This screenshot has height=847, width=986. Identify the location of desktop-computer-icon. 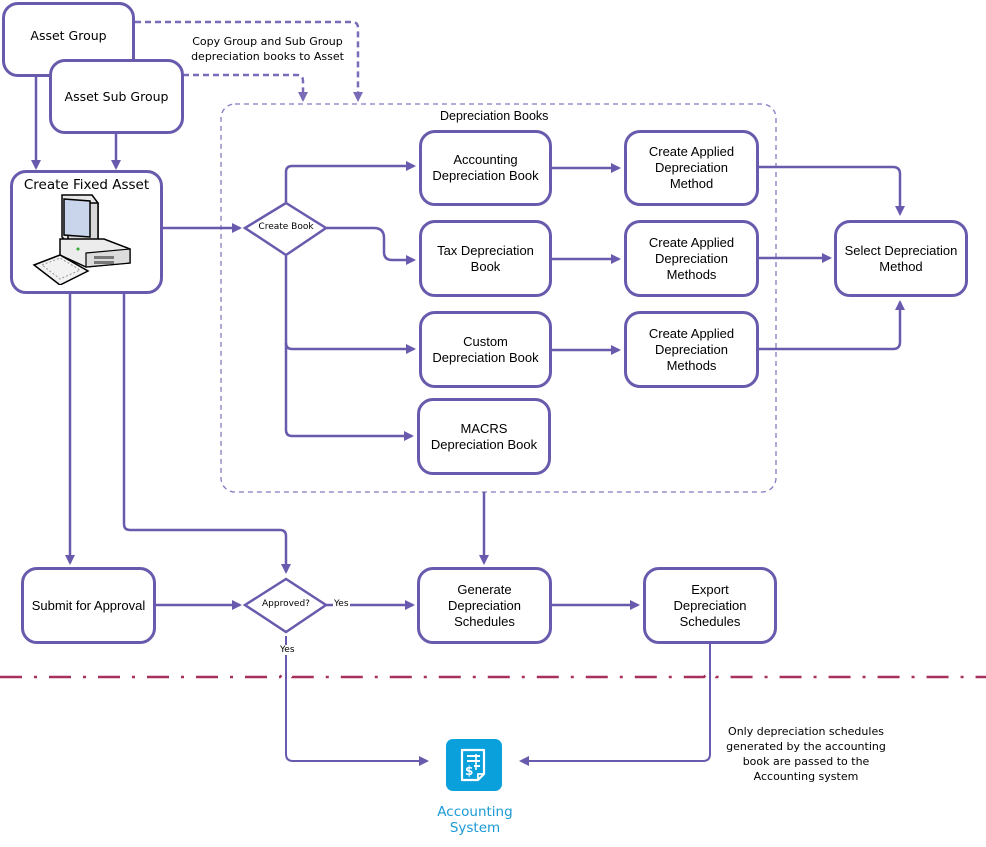
(81, 239).